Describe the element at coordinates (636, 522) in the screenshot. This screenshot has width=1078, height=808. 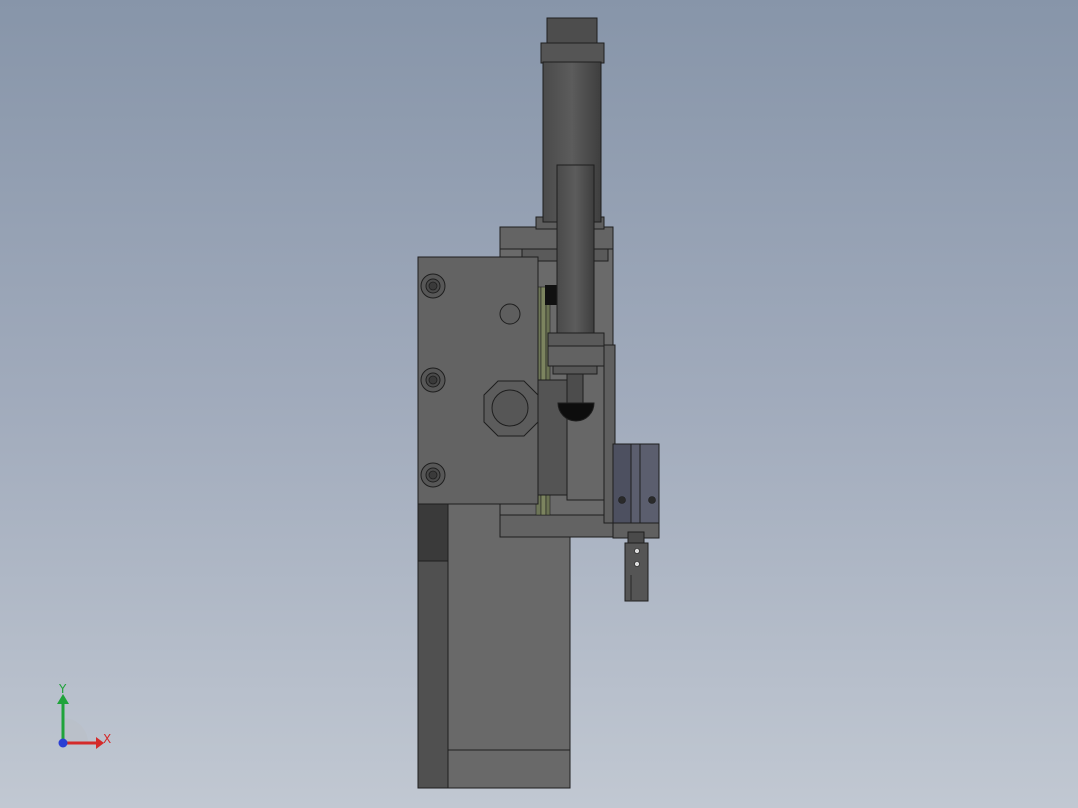
I see `gripper-cylinder` at that location.